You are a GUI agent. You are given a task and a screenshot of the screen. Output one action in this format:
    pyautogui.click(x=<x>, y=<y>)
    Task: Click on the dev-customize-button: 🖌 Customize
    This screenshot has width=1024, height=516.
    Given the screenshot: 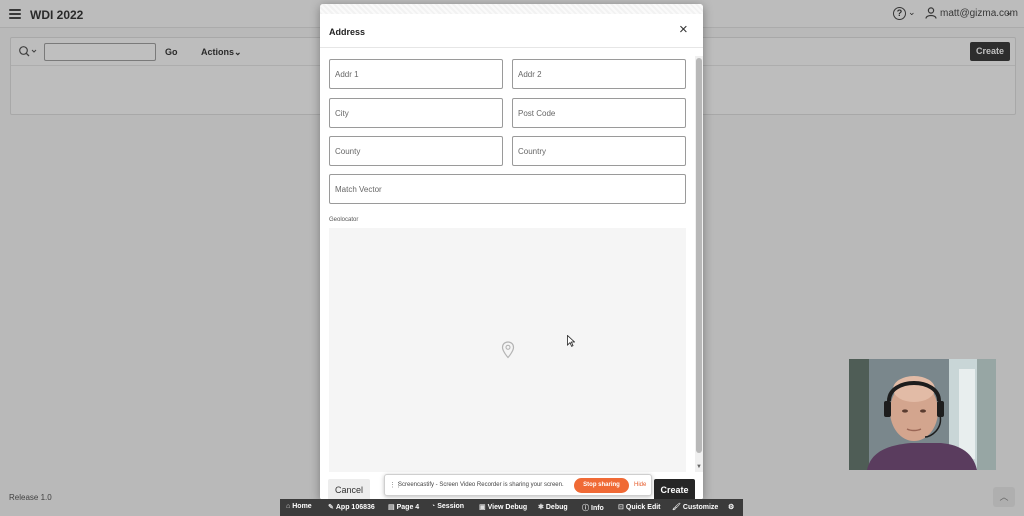 What is the action you would take?
    pyautogui.click(x=695, y=507)
    